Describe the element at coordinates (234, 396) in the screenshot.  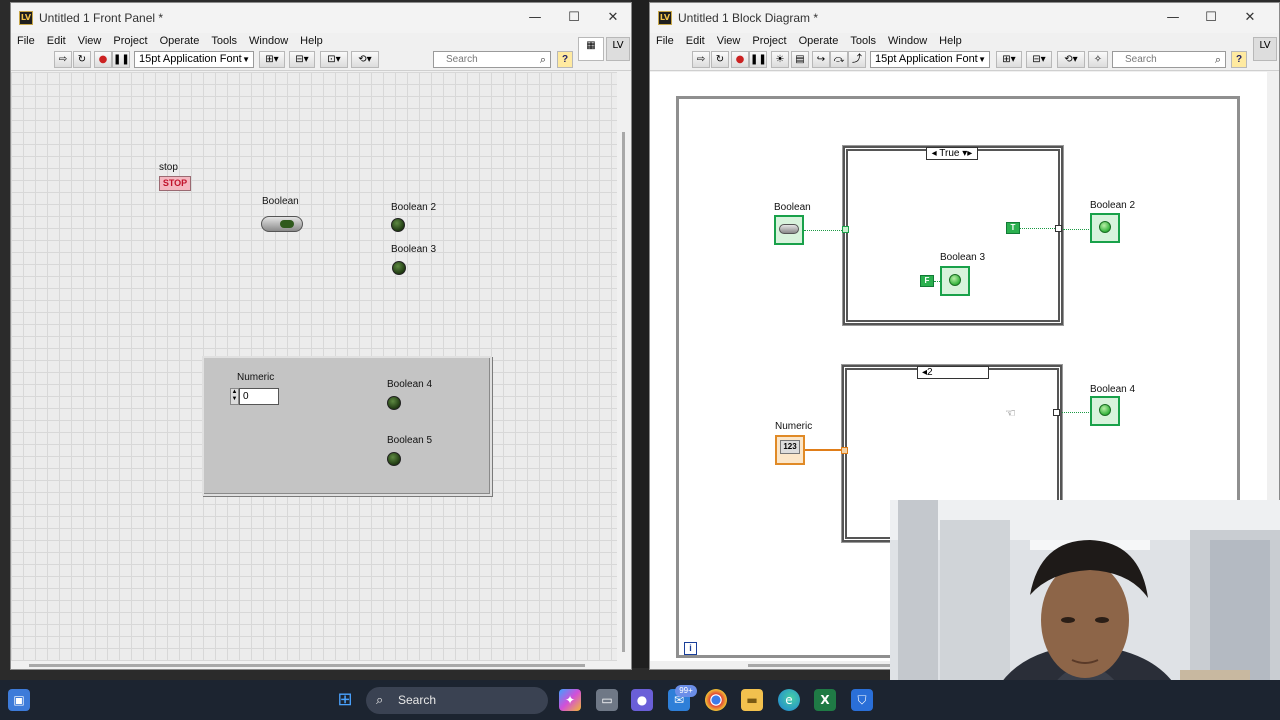
I see `numeric-increment-decrement: ▲ ▼` at that location.